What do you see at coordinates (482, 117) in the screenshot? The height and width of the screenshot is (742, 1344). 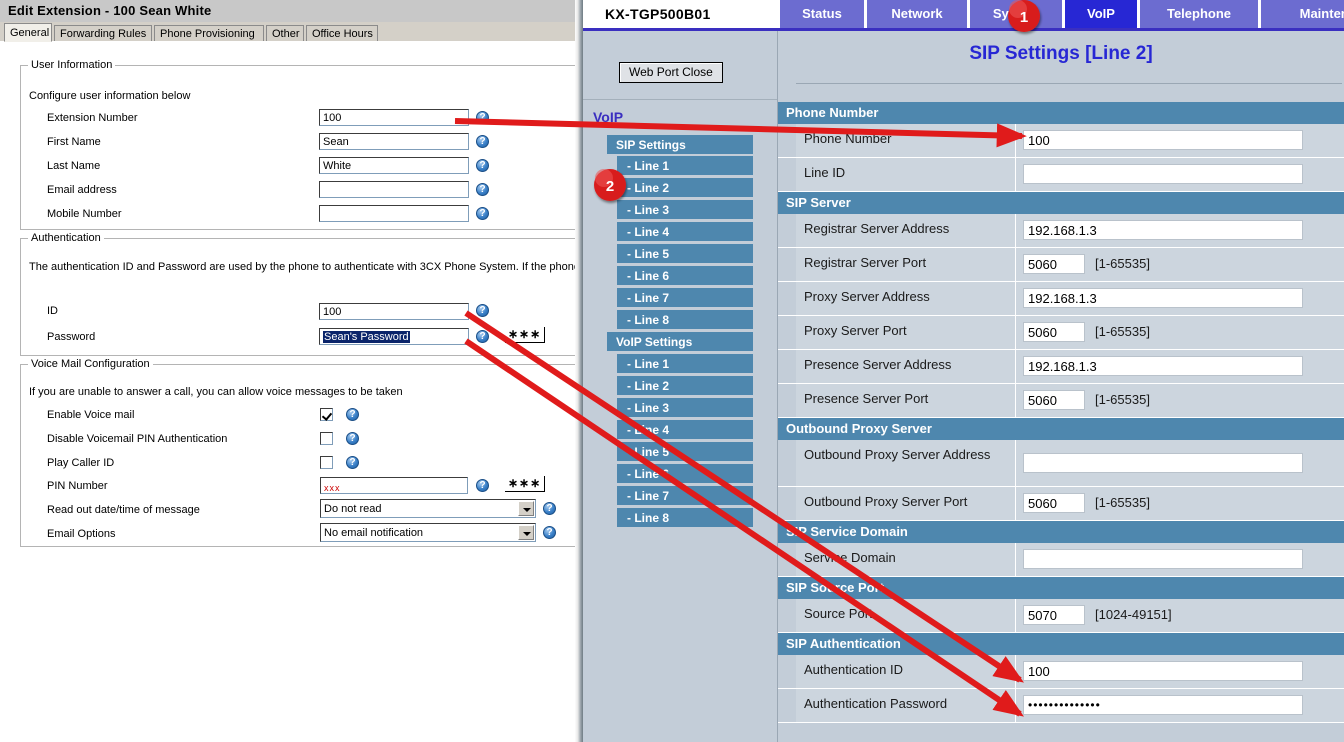 I see `help-icon-extension-number` at bounding box center [482, 117].